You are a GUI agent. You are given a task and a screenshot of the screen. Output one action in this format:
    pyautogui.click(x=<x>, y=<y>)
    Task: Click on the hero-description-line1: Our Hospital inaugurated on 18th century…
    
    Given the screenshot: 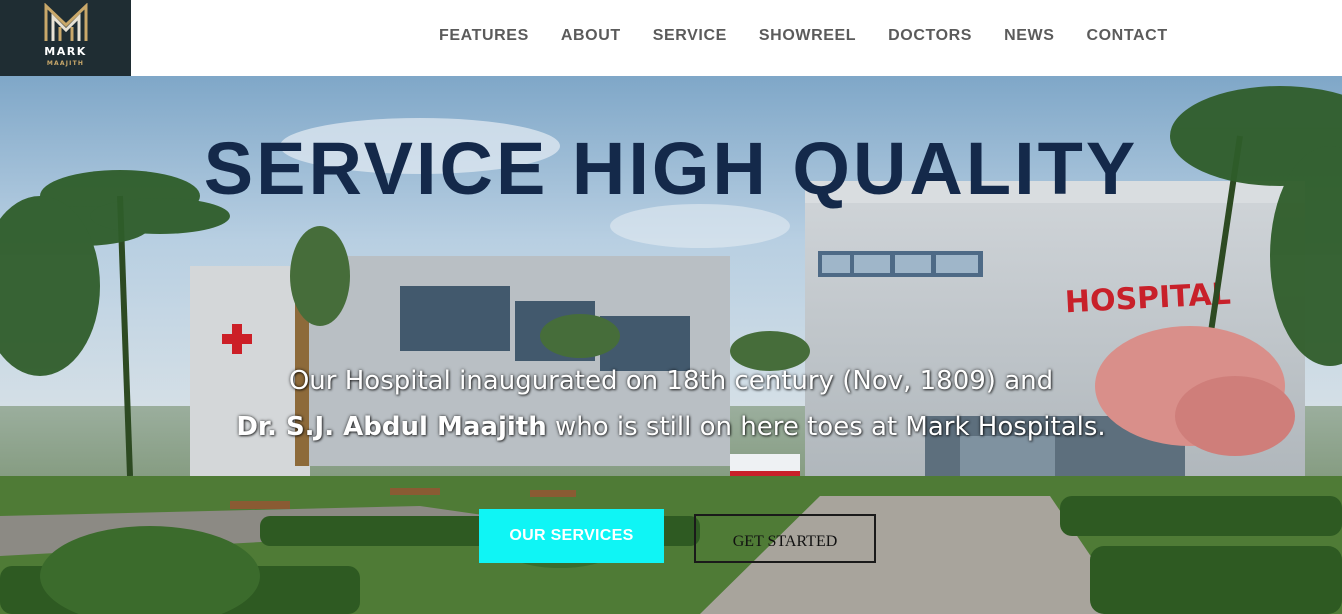 What is the action you would take?
    pyautogui.click(x=671, y=381)
    